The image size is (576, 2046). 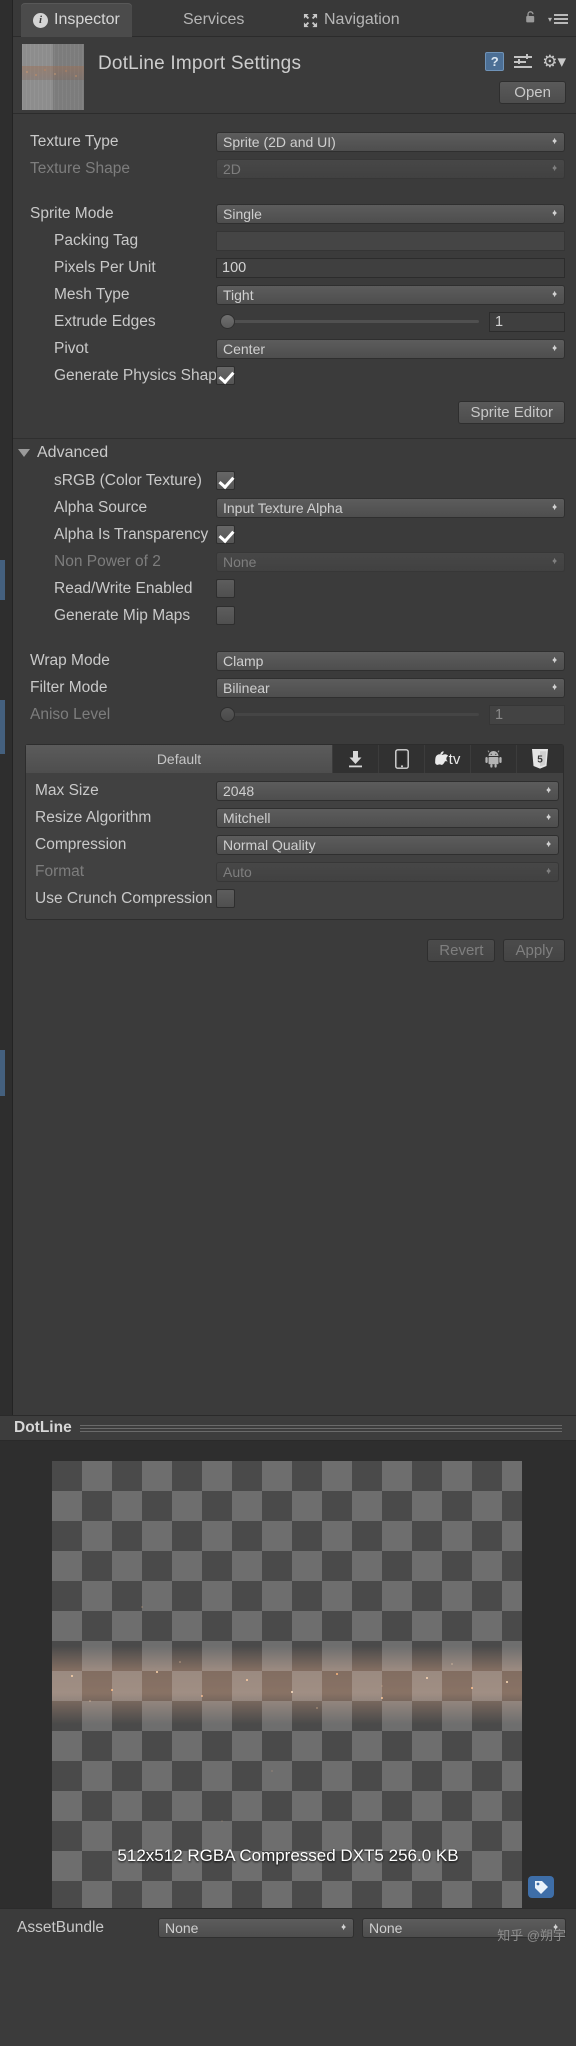 I want to click on help-icon: ?, so click(x=495, y=61).